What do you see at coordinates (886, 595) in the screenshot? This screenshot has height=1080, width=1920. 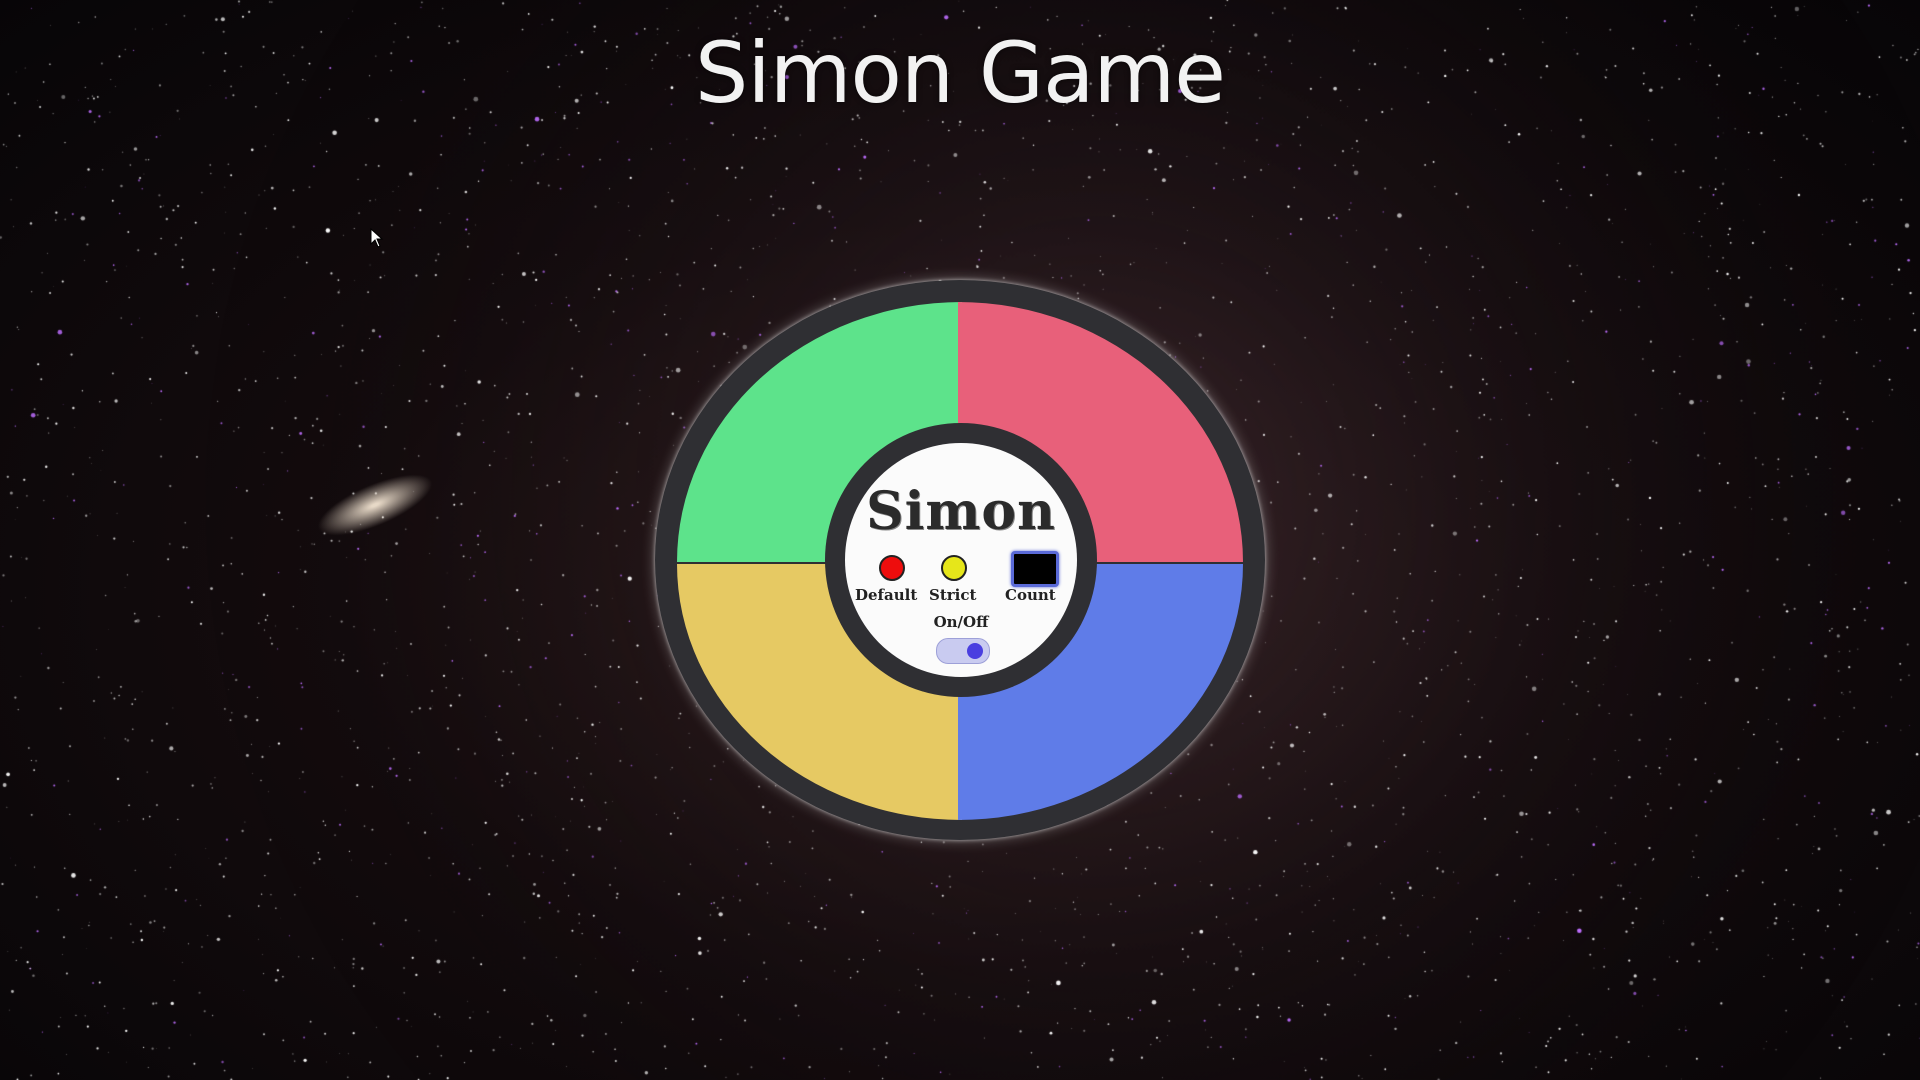 I see `default-label: Default` at bounding box center [886, 595].